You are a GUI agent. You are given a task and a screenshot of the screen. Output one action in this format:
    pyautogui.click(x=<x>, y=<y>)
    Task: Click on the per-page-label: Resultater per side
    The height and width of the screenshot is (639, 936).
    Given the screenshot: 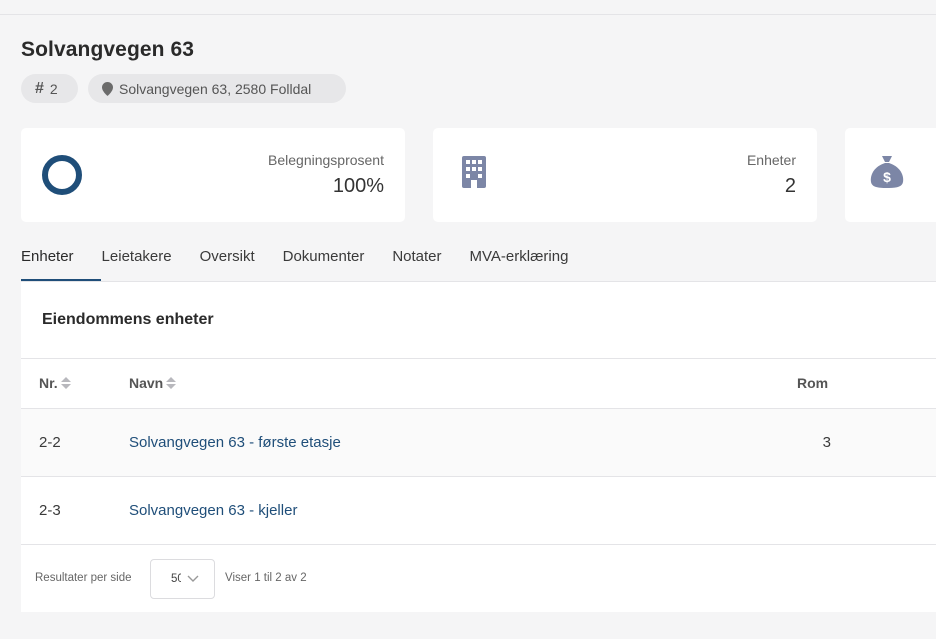 What is the action you would take?
    pyautogui.click(x=83, y=578)
    